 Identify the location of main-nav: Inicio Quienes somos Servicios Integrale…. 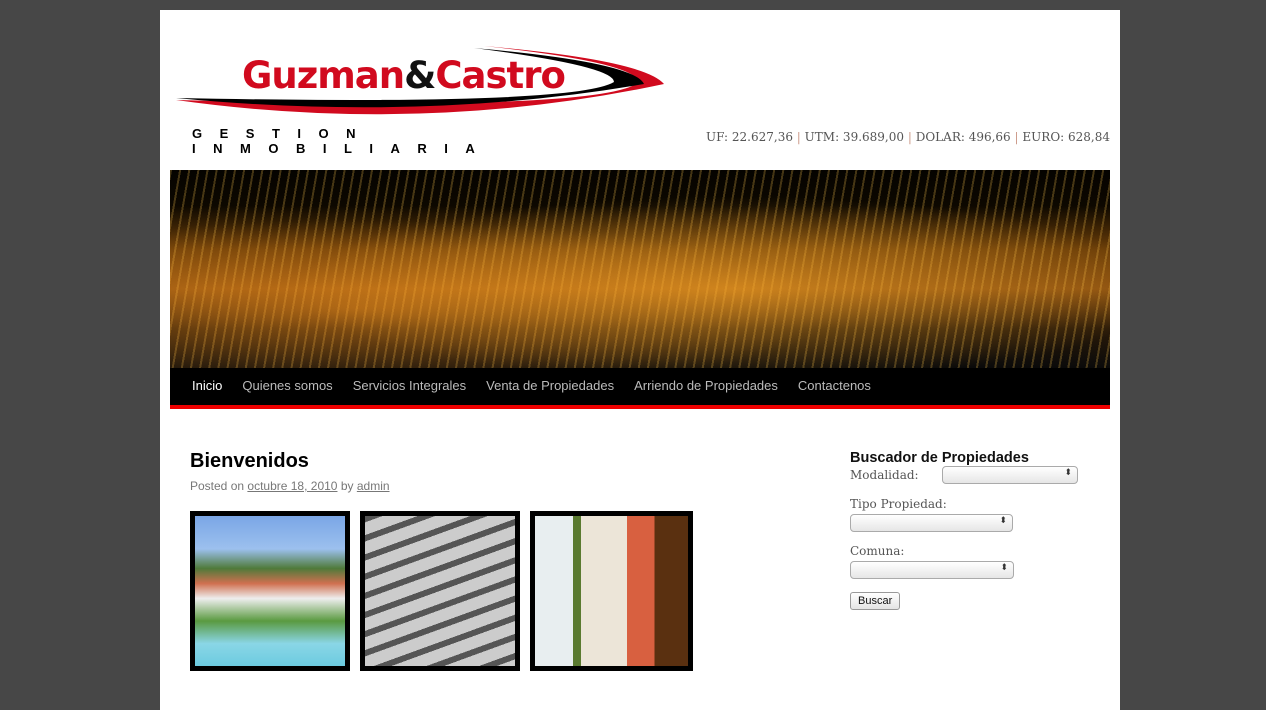
(640, 388).